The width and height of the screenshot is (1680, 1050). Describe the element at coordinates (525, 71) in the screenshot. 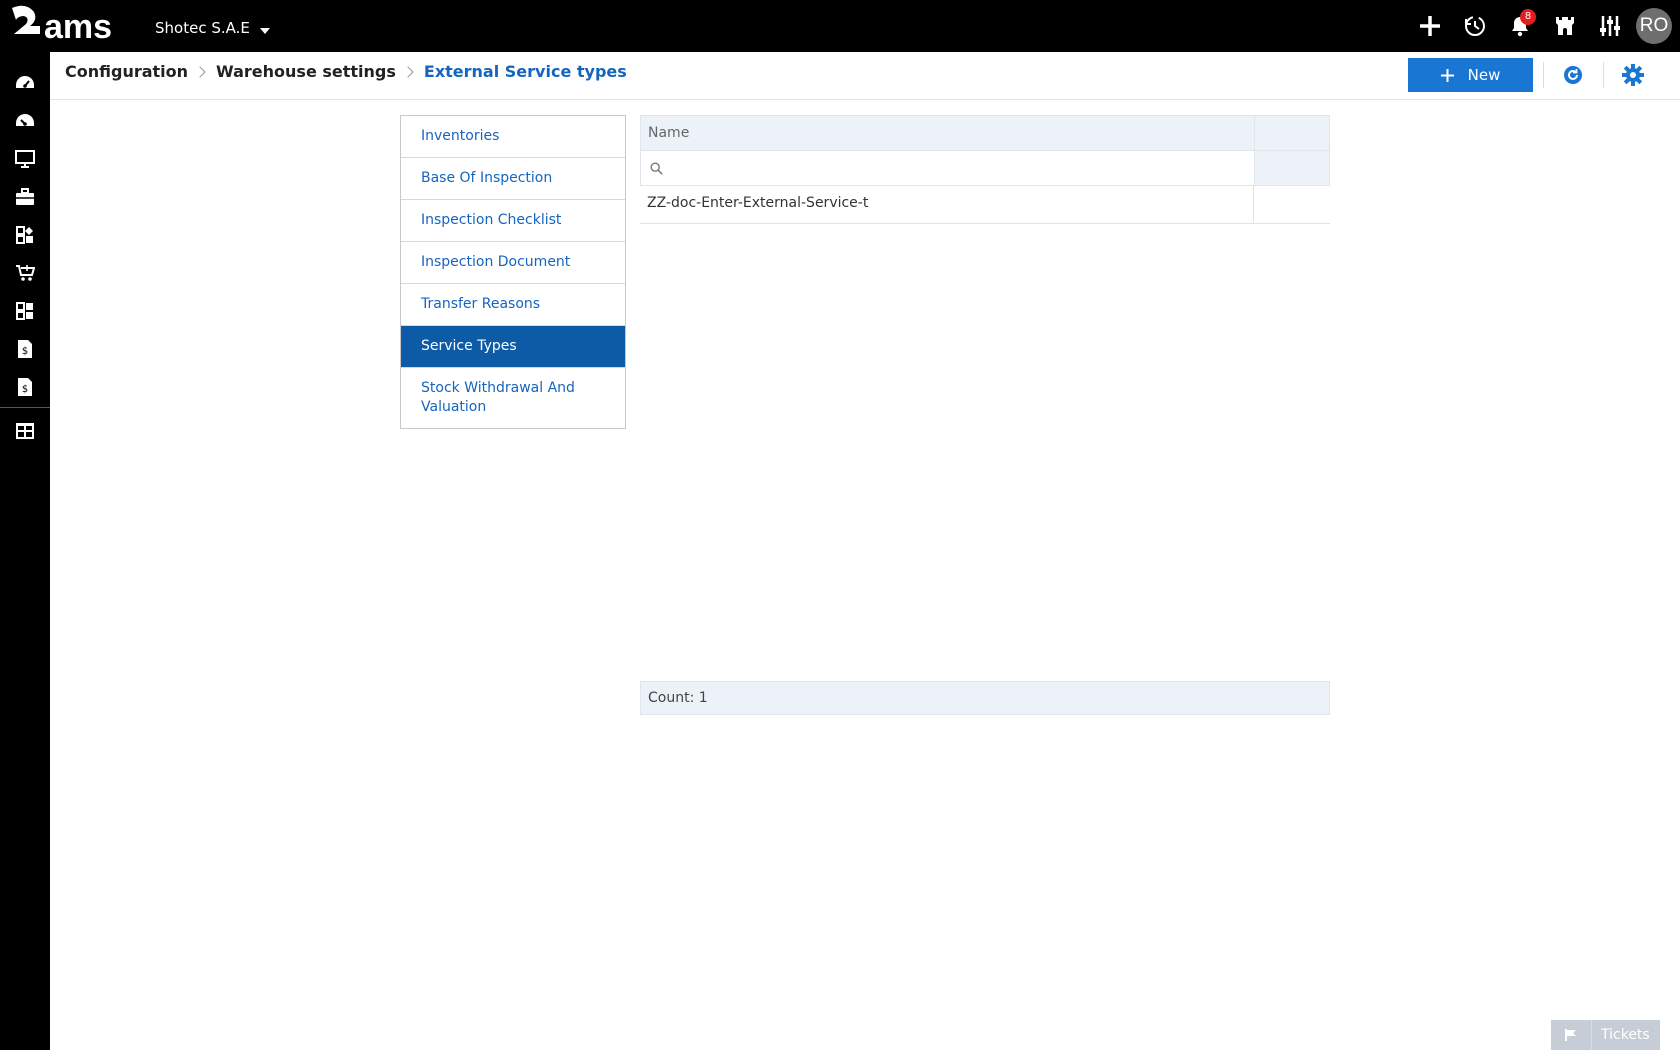

I see `page-title: External Service types` at that location.